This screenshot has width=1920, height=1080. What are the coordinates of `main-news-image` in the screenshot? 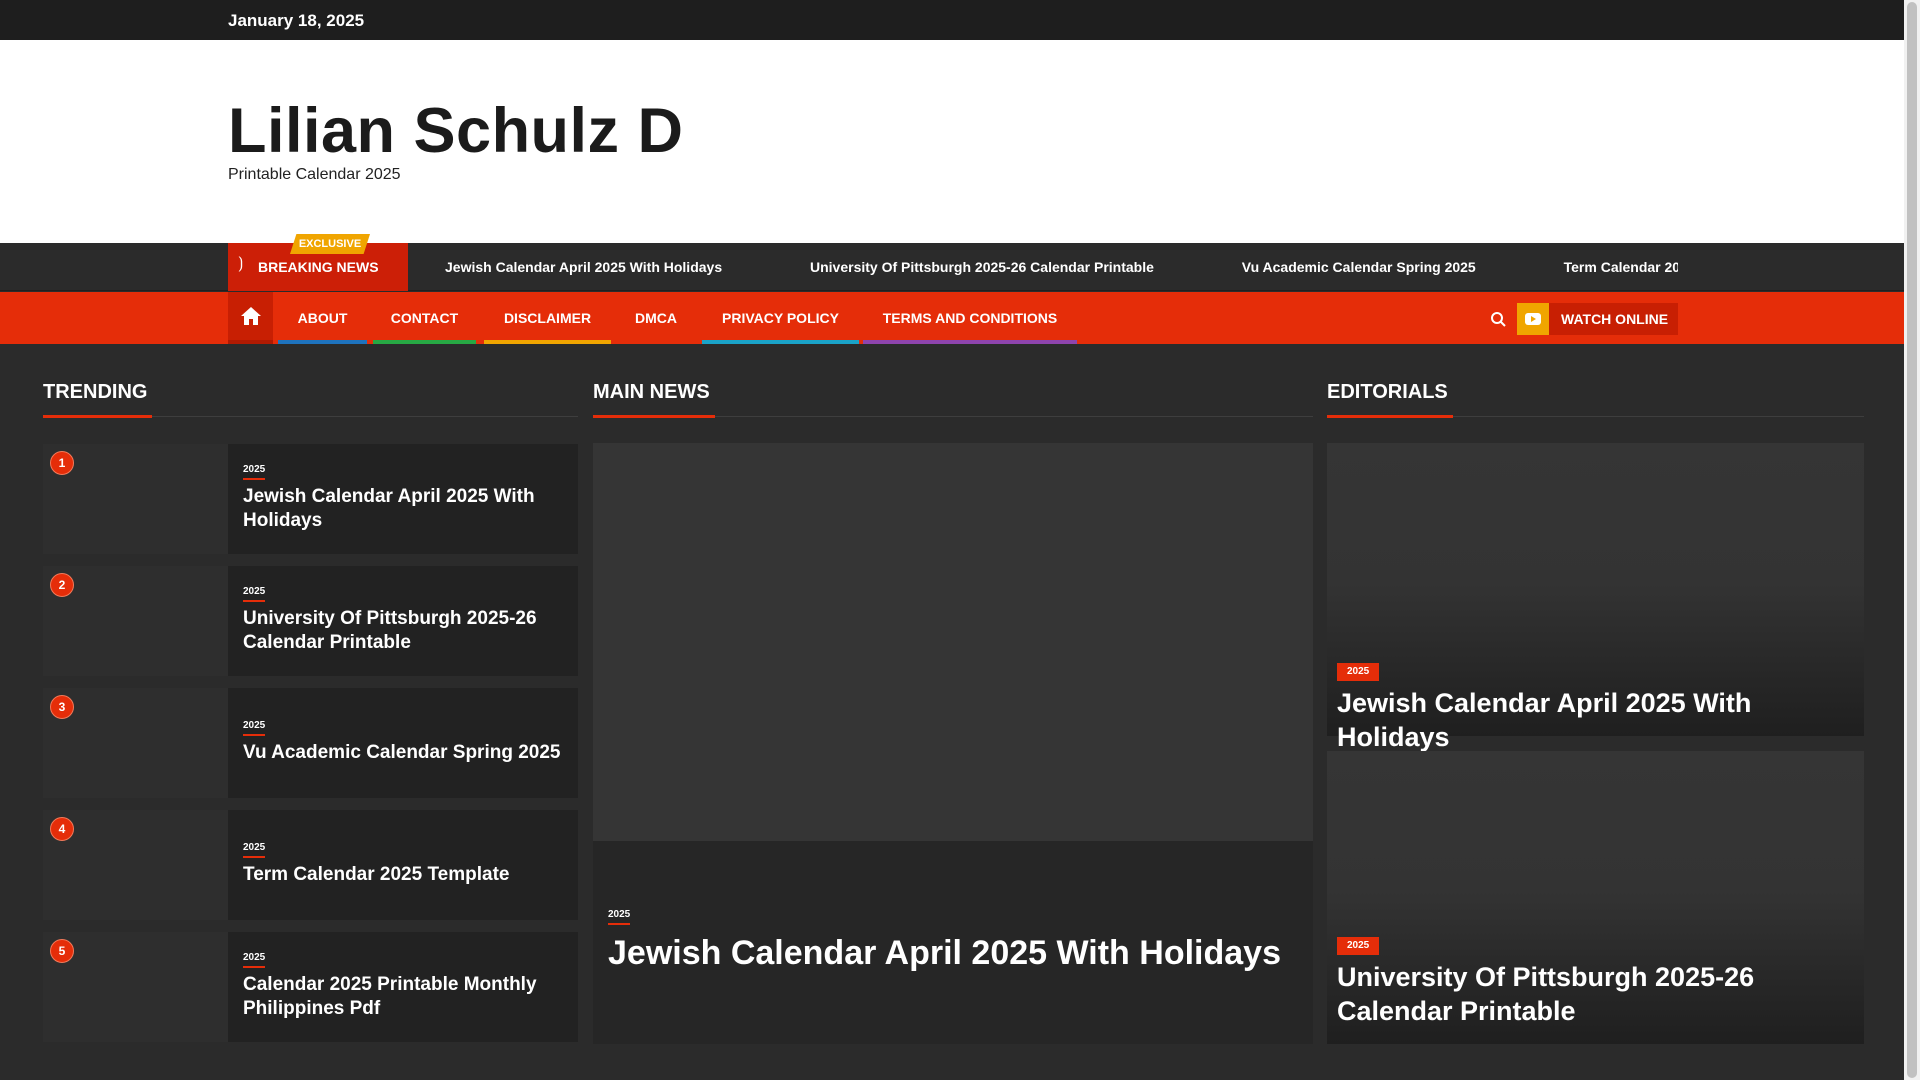 It's located at (953, 642).